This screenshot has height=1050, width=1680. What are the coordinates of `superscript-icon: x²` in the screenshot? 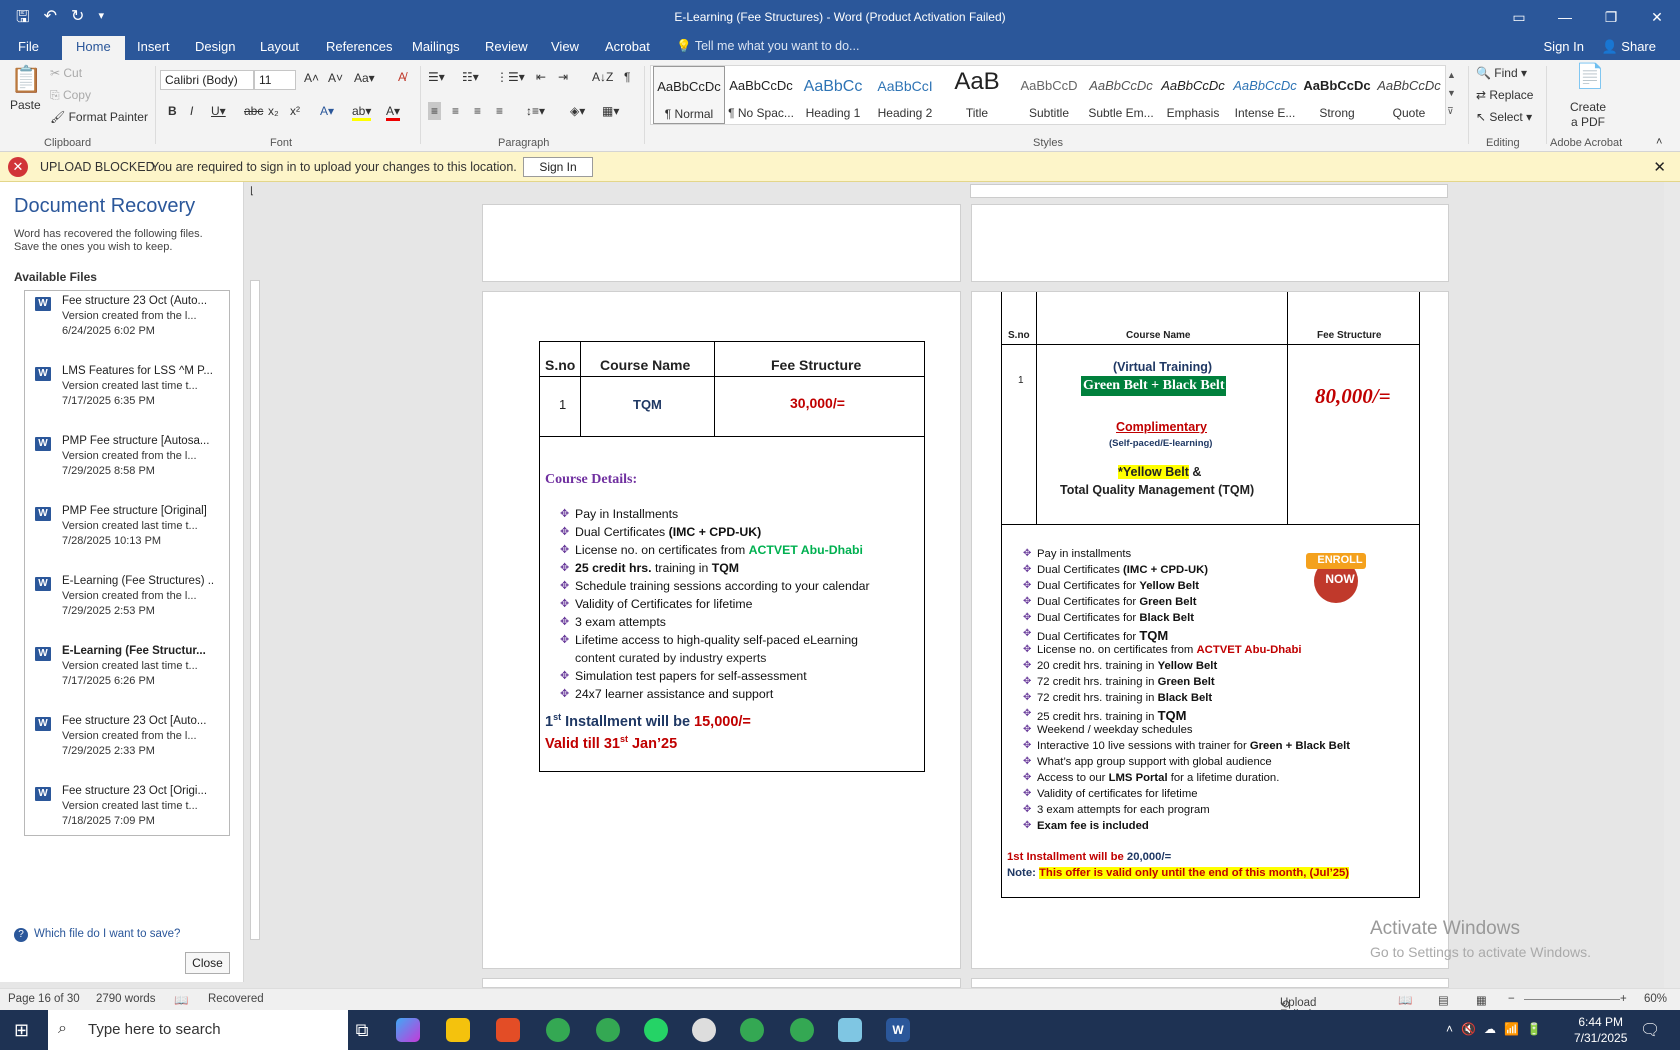 It's located at (295, 111).